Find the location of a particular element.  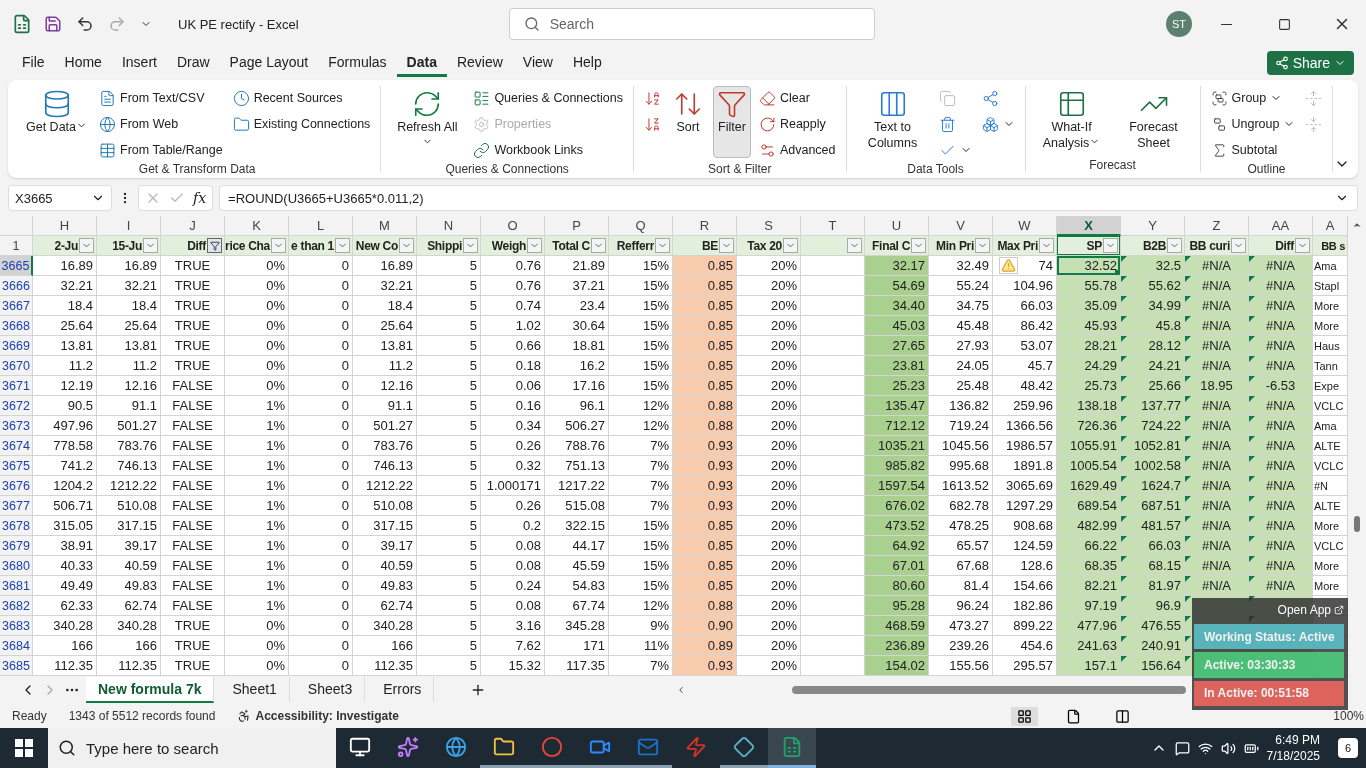

ribbon-button: From Text/CSV is located at coordinates (161, 98).